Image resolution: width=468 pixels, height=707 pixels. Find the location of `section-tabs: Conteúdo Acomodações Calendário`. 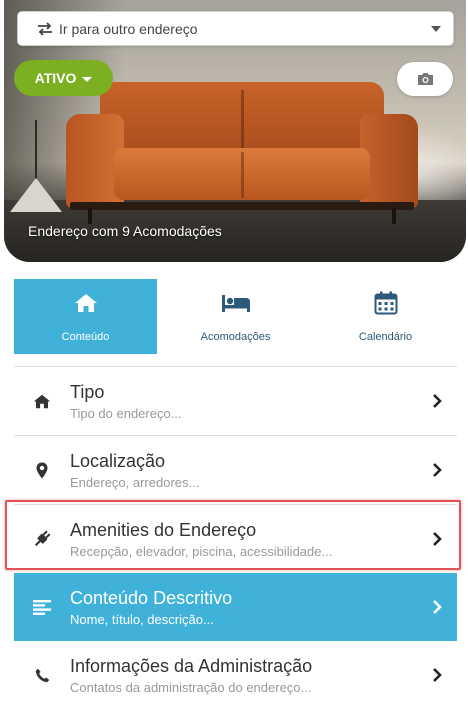

section-tabs: Conteúdo Acomodações Calendário is located at coordinates (235, 316).